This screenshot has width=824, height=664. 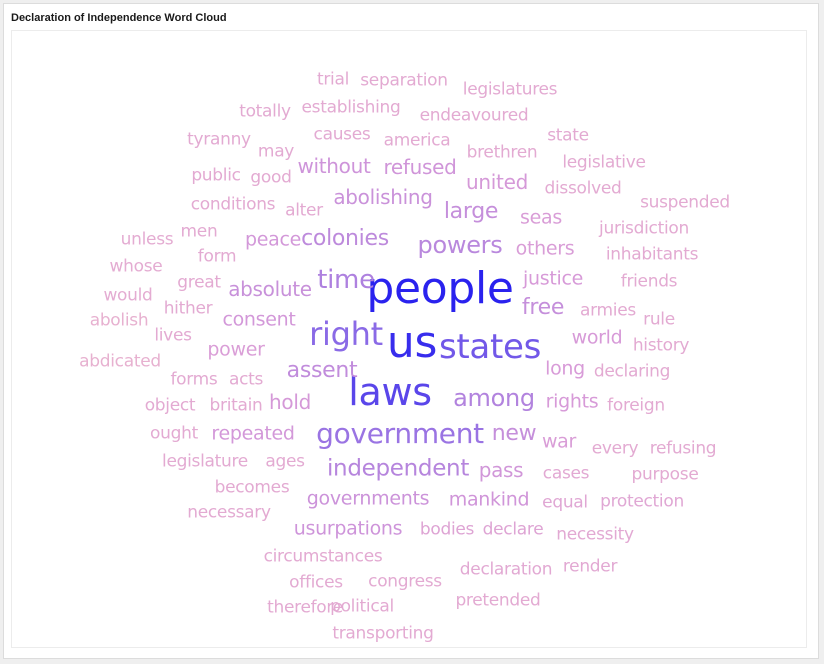 I want to click on word-conditions: conditions, so click(x=233, y=204).